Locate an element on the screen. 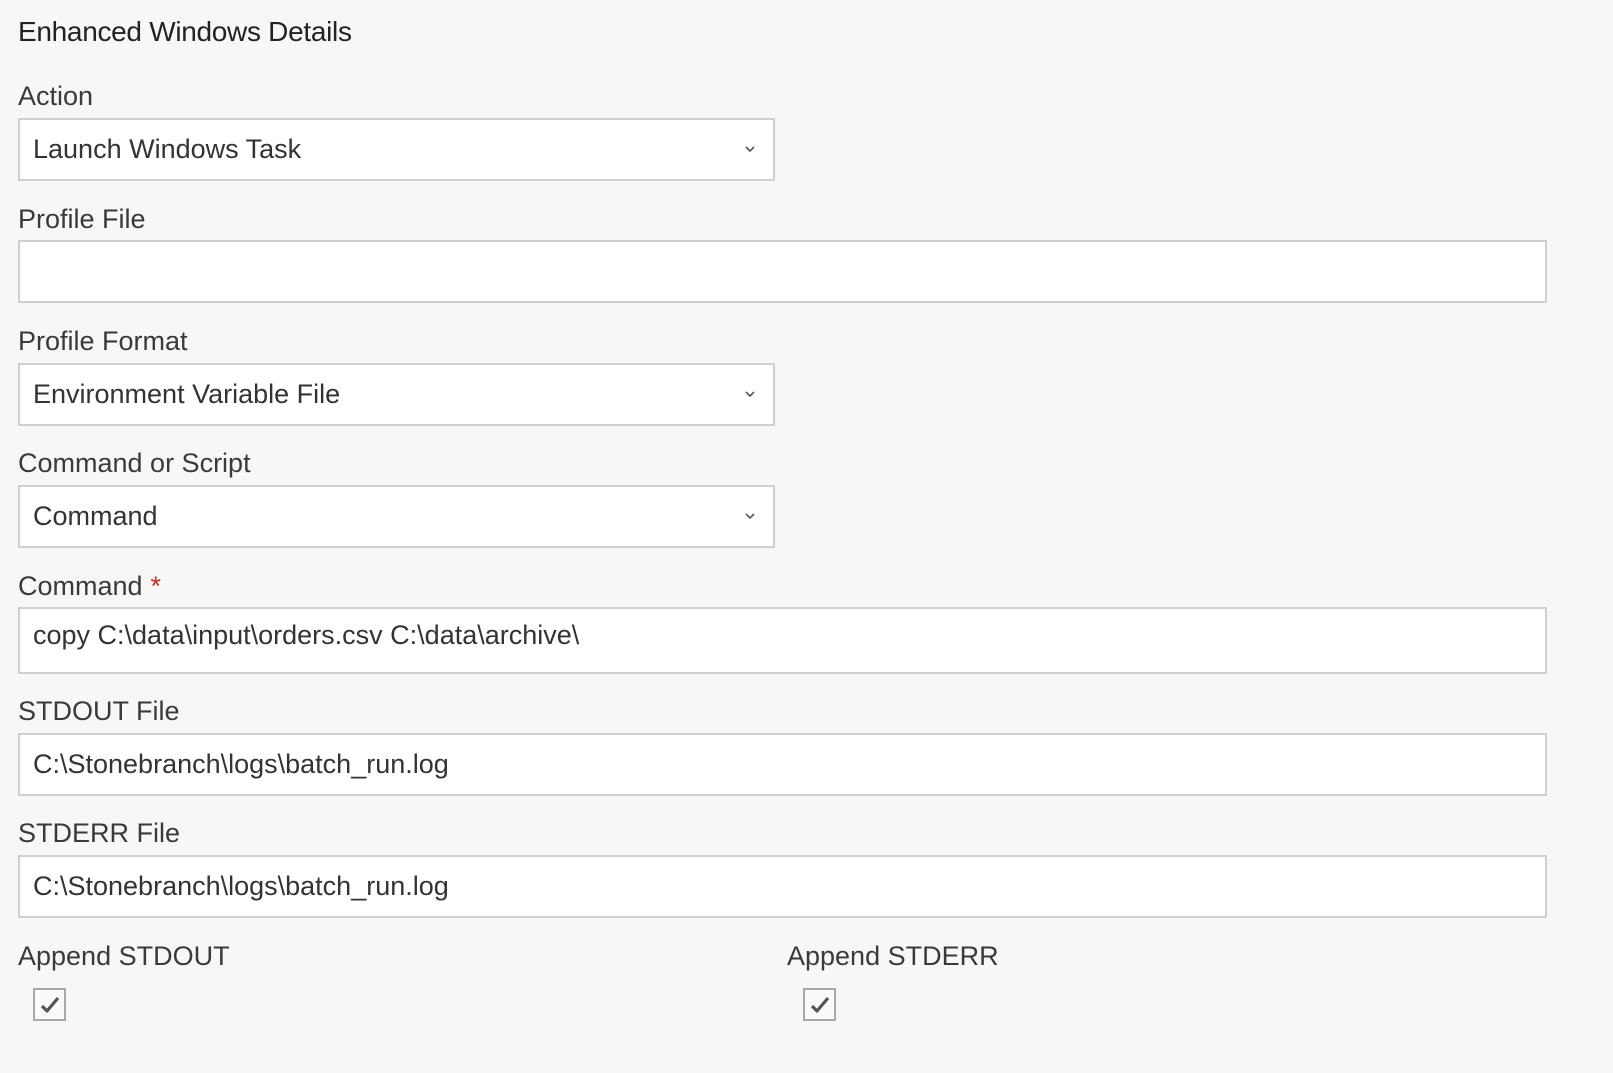  action-select: Launch Windows Task is located at coordinates (396, 149).